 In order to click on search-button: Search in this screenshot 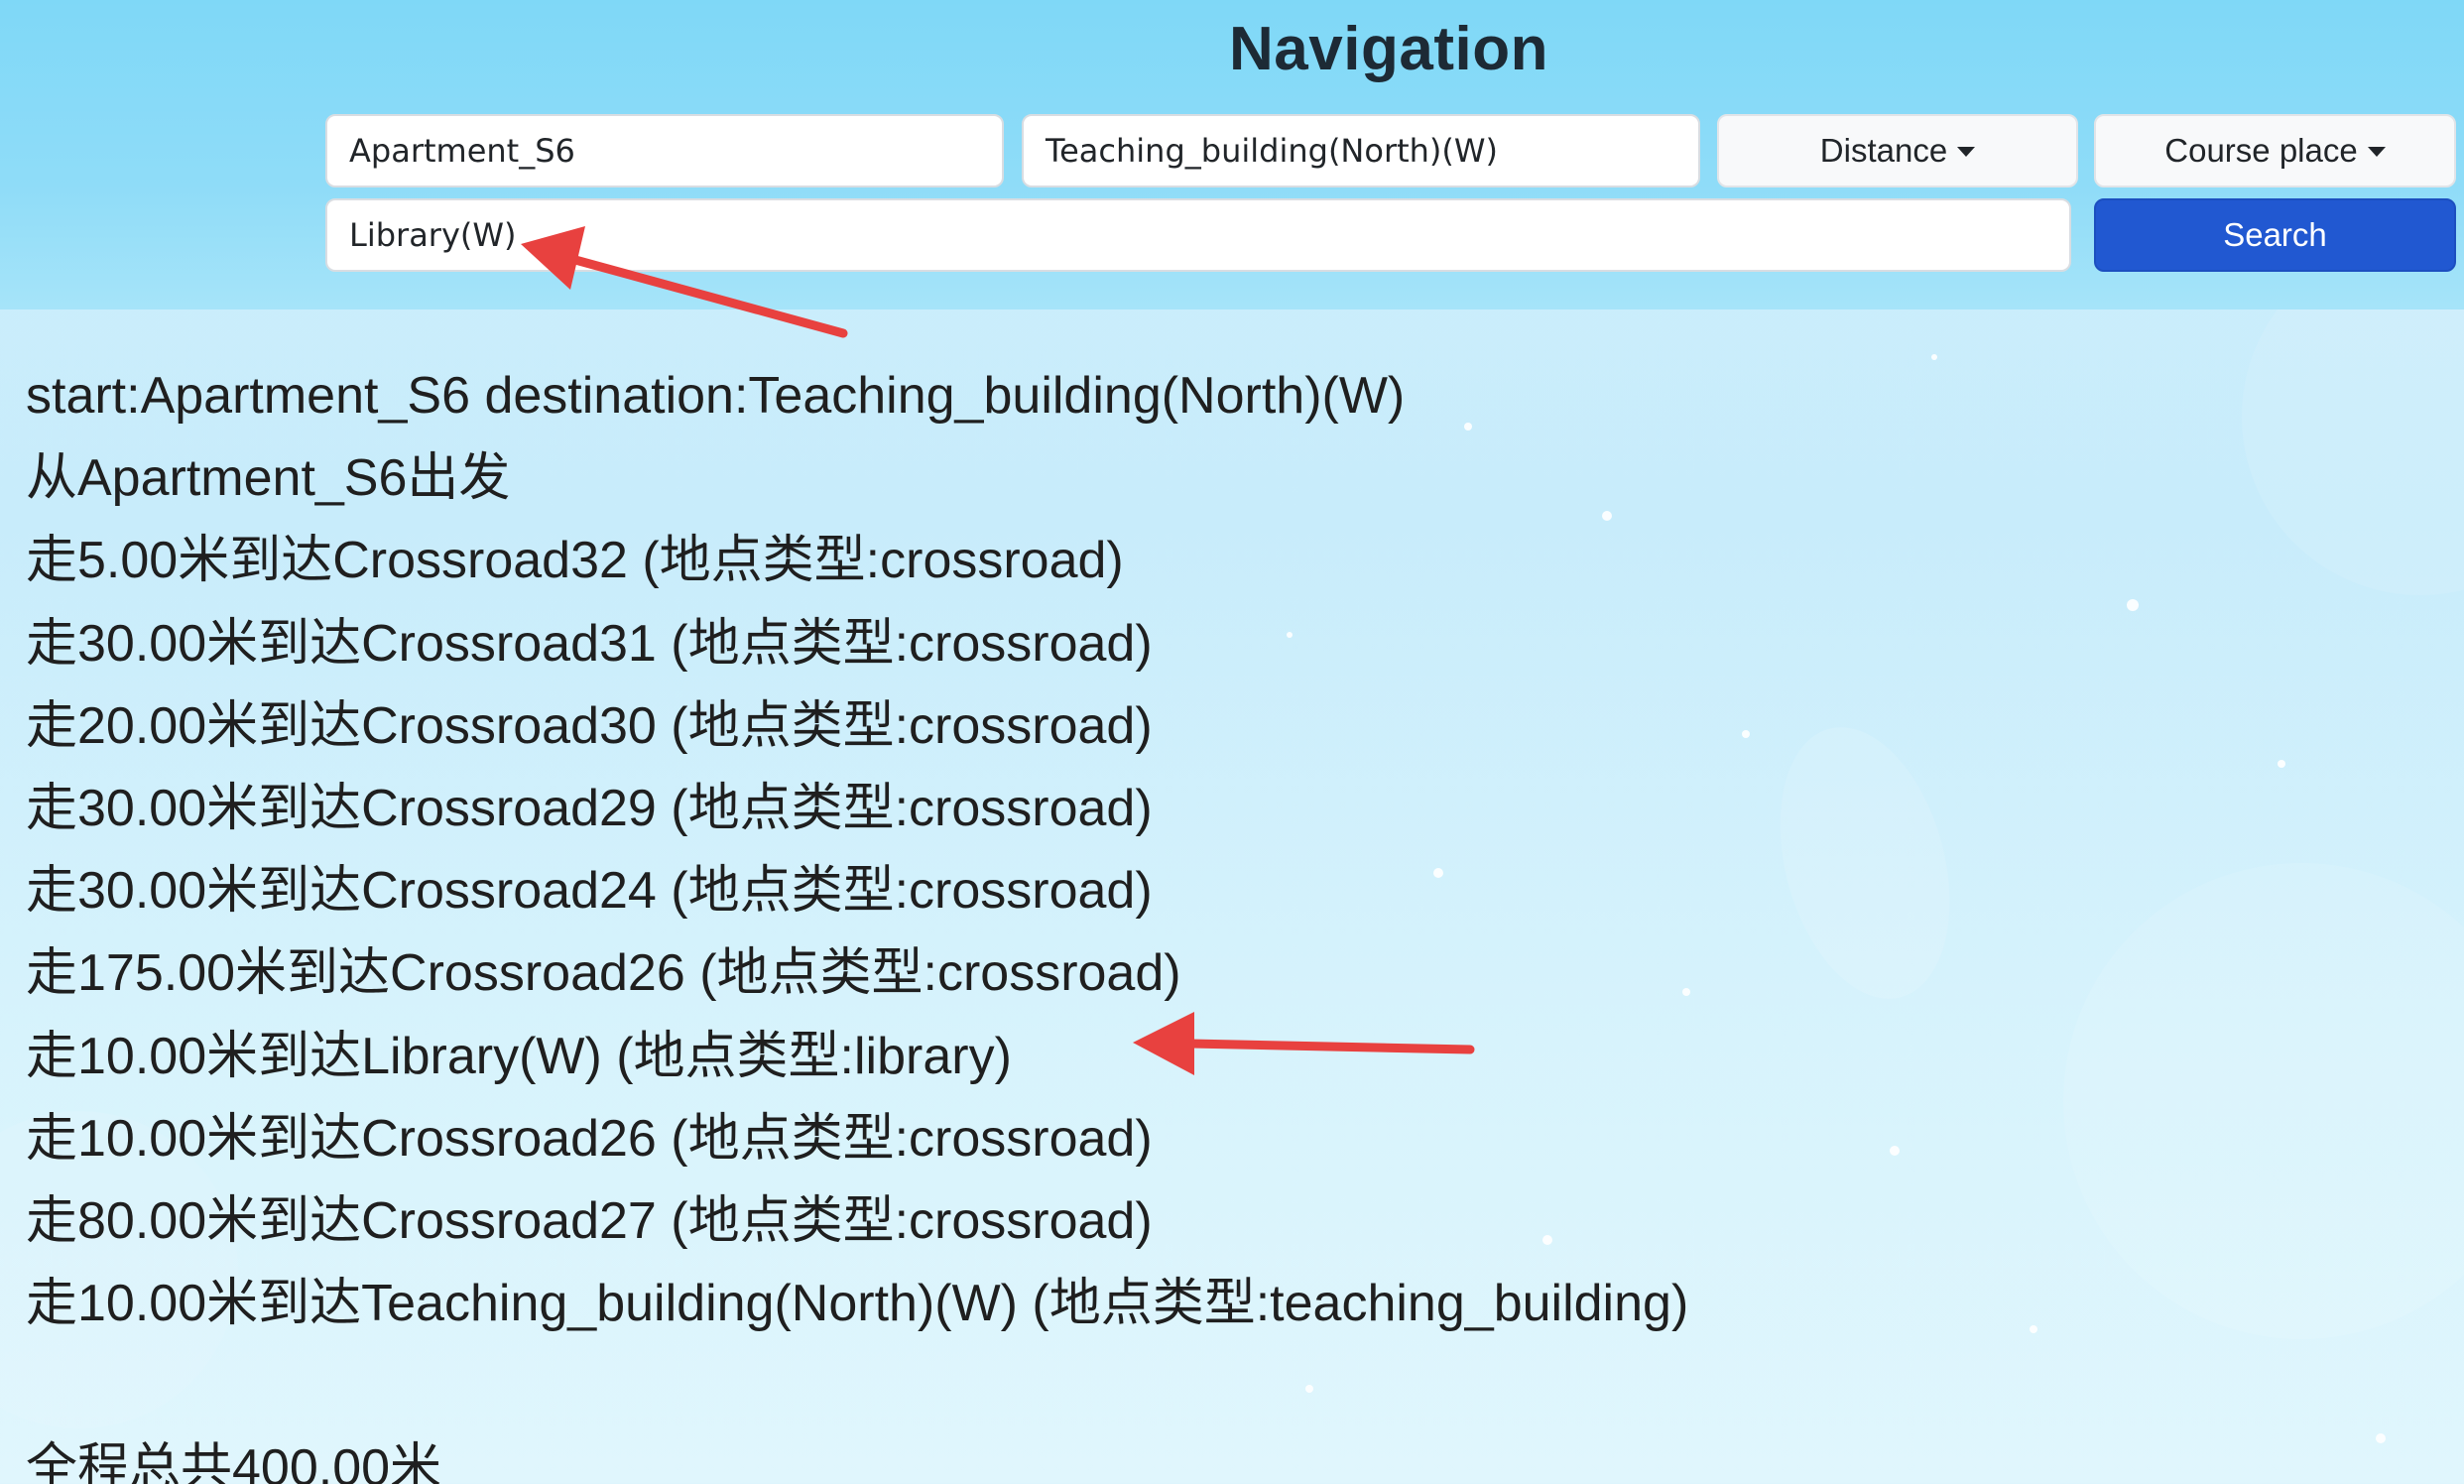, I will do `click(2275, 235)`.